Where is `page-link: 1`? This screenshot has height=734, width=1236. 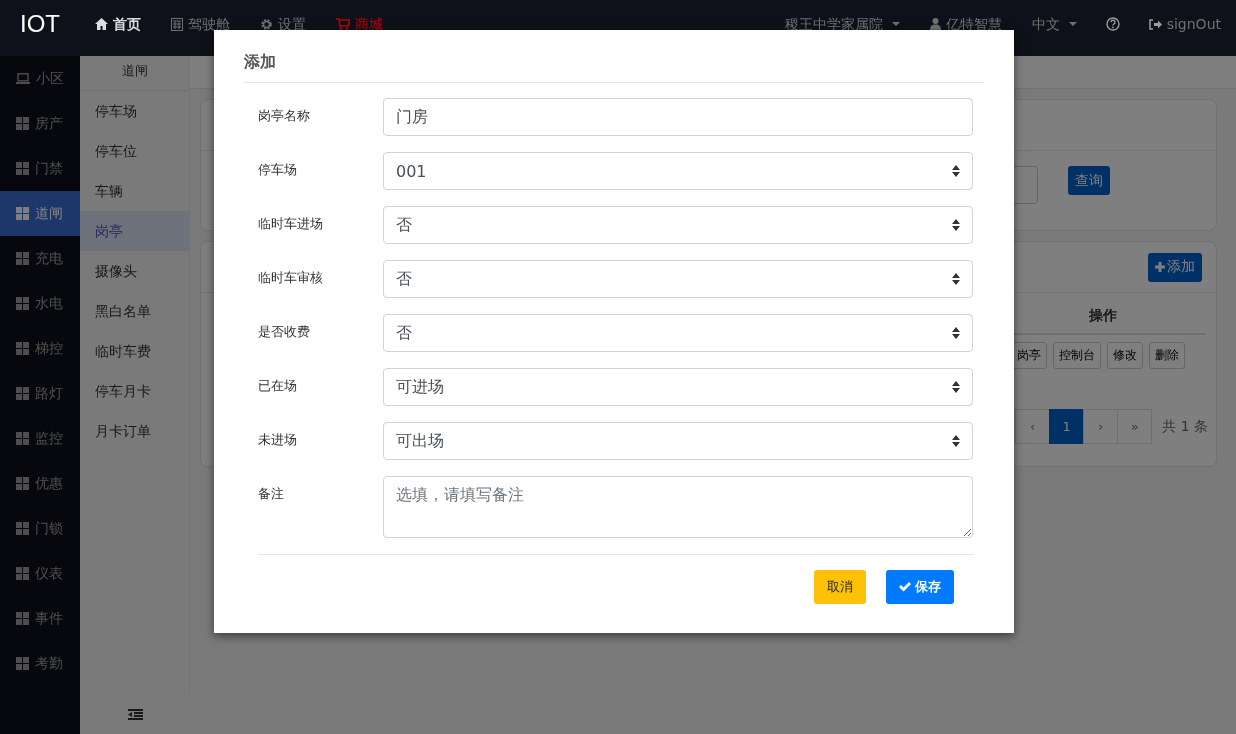
page-link: 1 is located at coordinates (1067, 426).